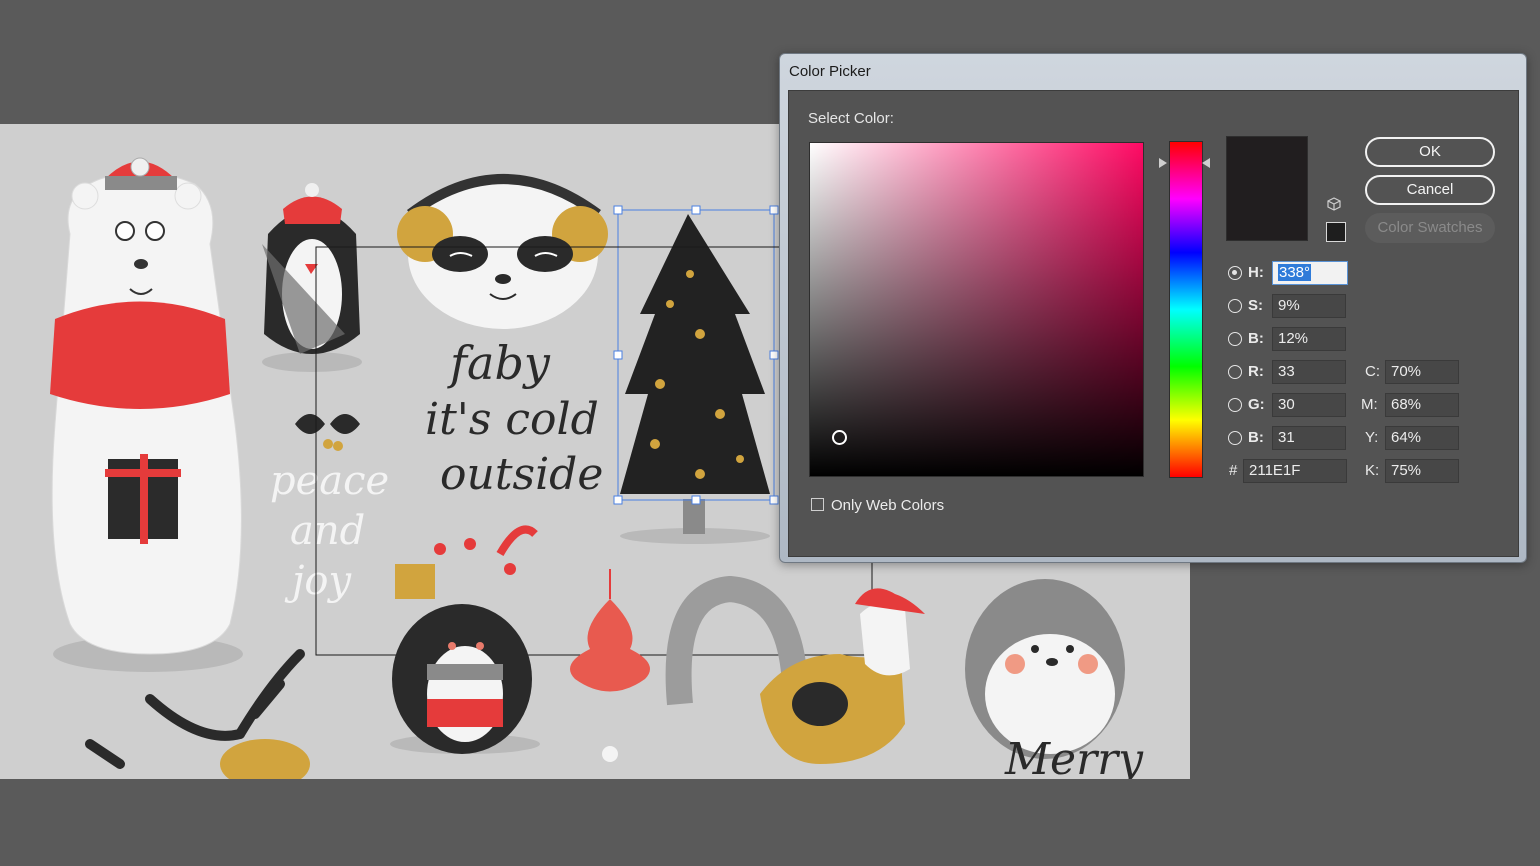 This screenshot has height=866, width=1540. Describe the element at coordinates (976, 309) in the screenshot. I see `saturation-brightness-field` at that location.